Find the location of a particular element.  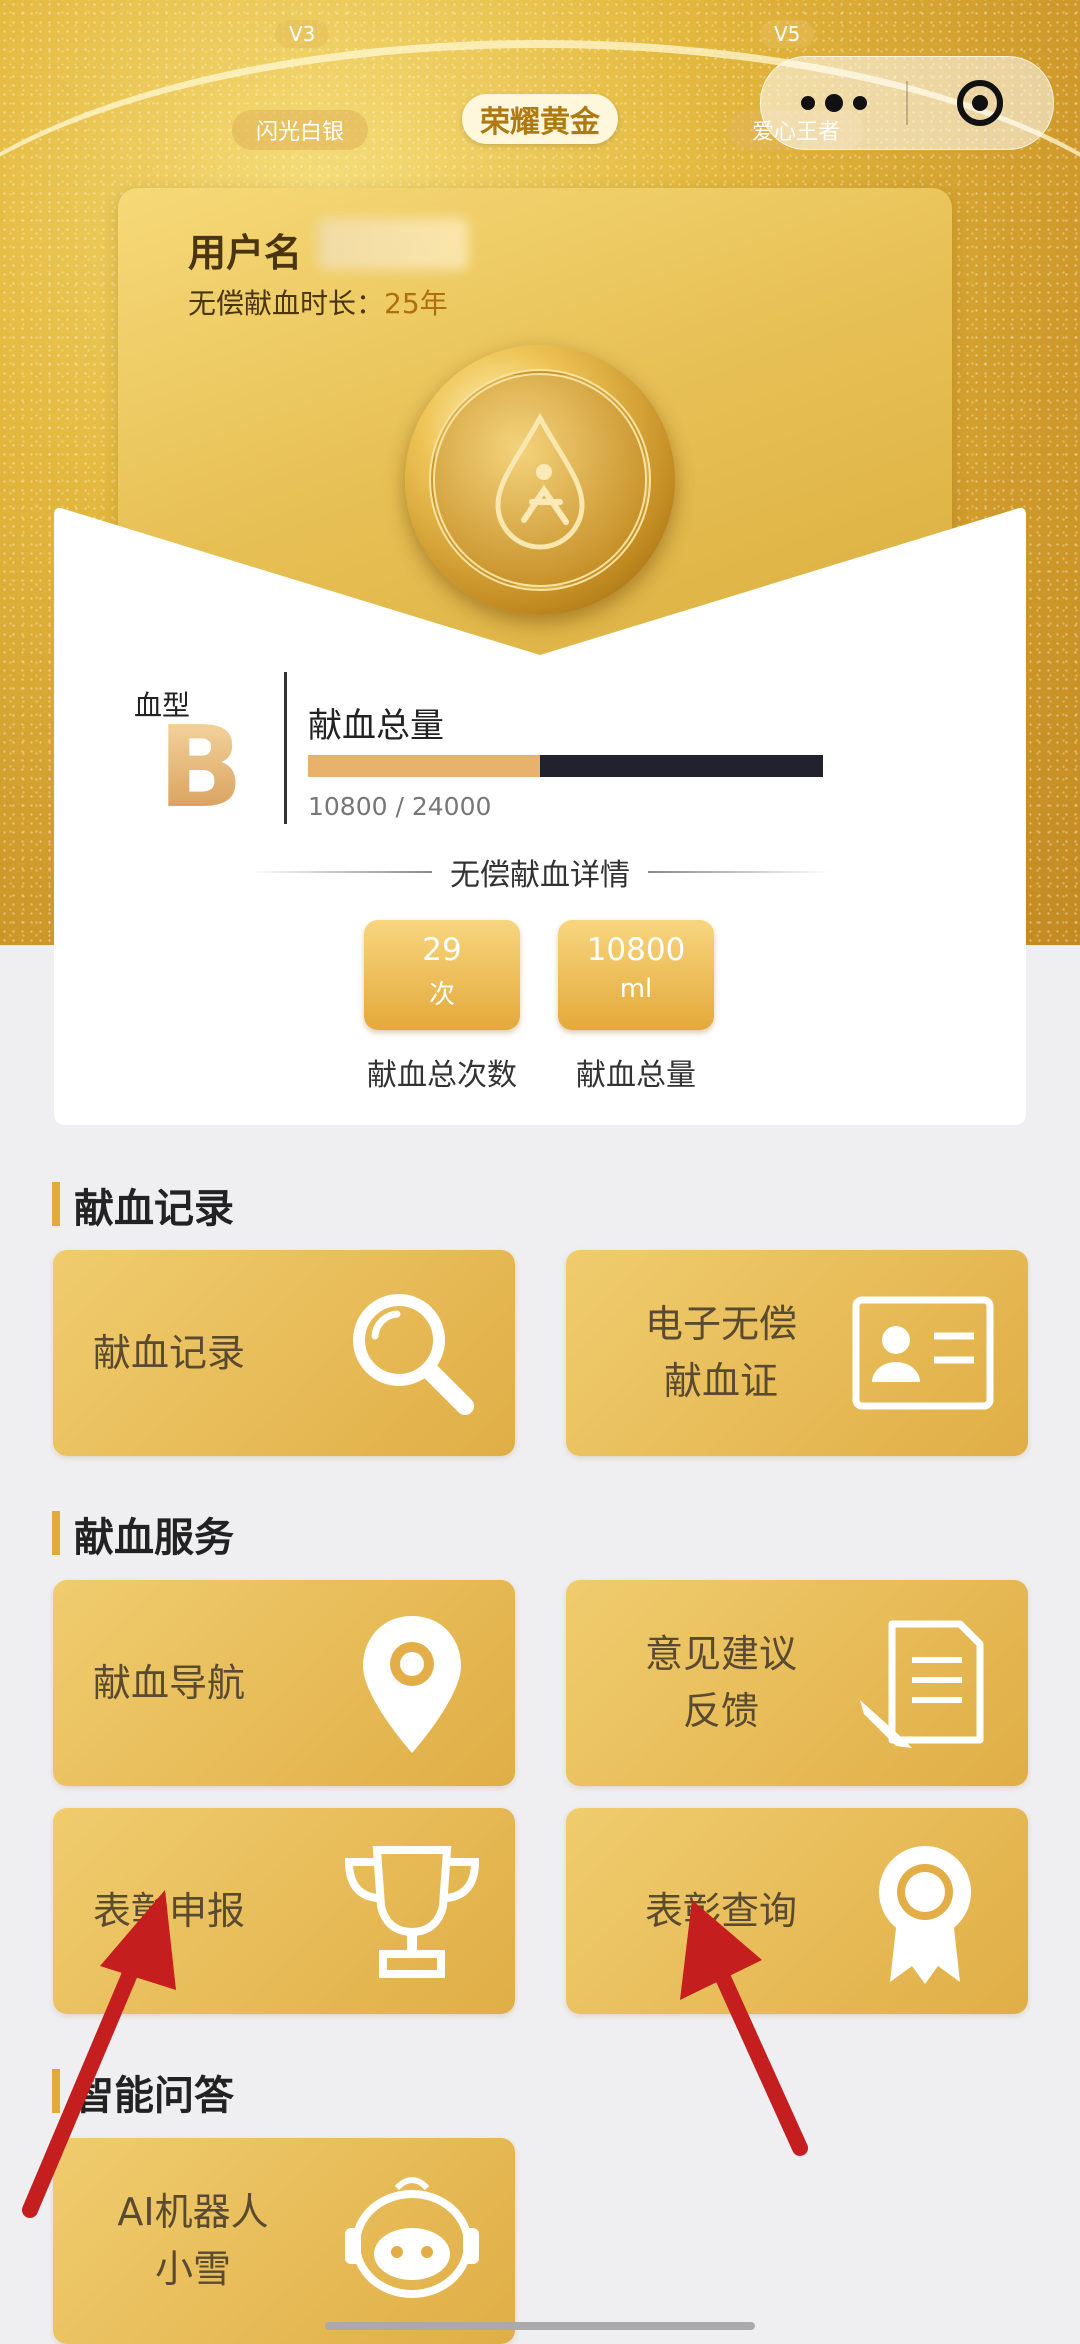

tile-label: 电子无偿 献血证 is located at coordinates (720, 1352).